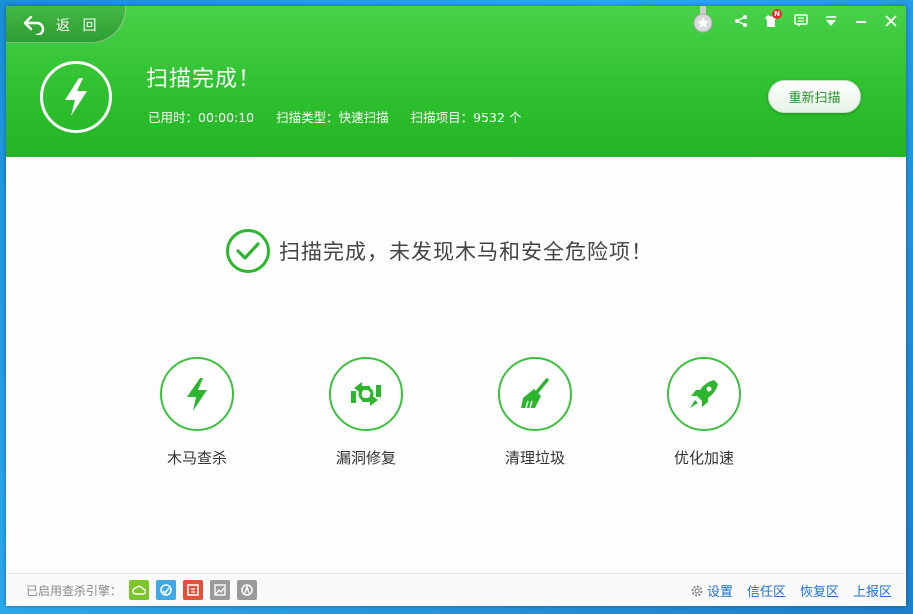  Describe the element at coordinates (704, 412) in the screenshot. I see `tool-optimize: 优化加速` at that location.